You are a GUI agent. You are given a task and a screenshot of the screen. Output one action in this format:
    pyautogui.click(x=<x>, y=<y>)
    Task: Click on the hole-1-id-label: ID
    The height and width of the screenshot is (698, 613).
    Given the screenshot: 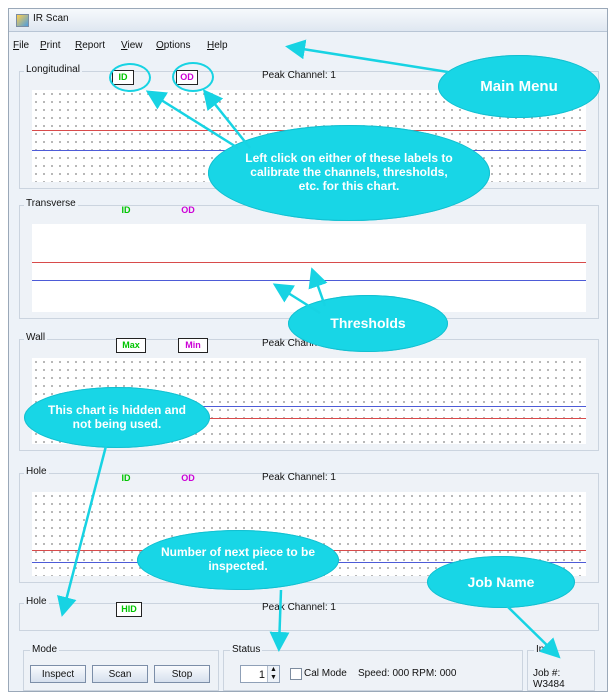 What is the action you would take?
    pyautogui.click(x=126, y=478)
    